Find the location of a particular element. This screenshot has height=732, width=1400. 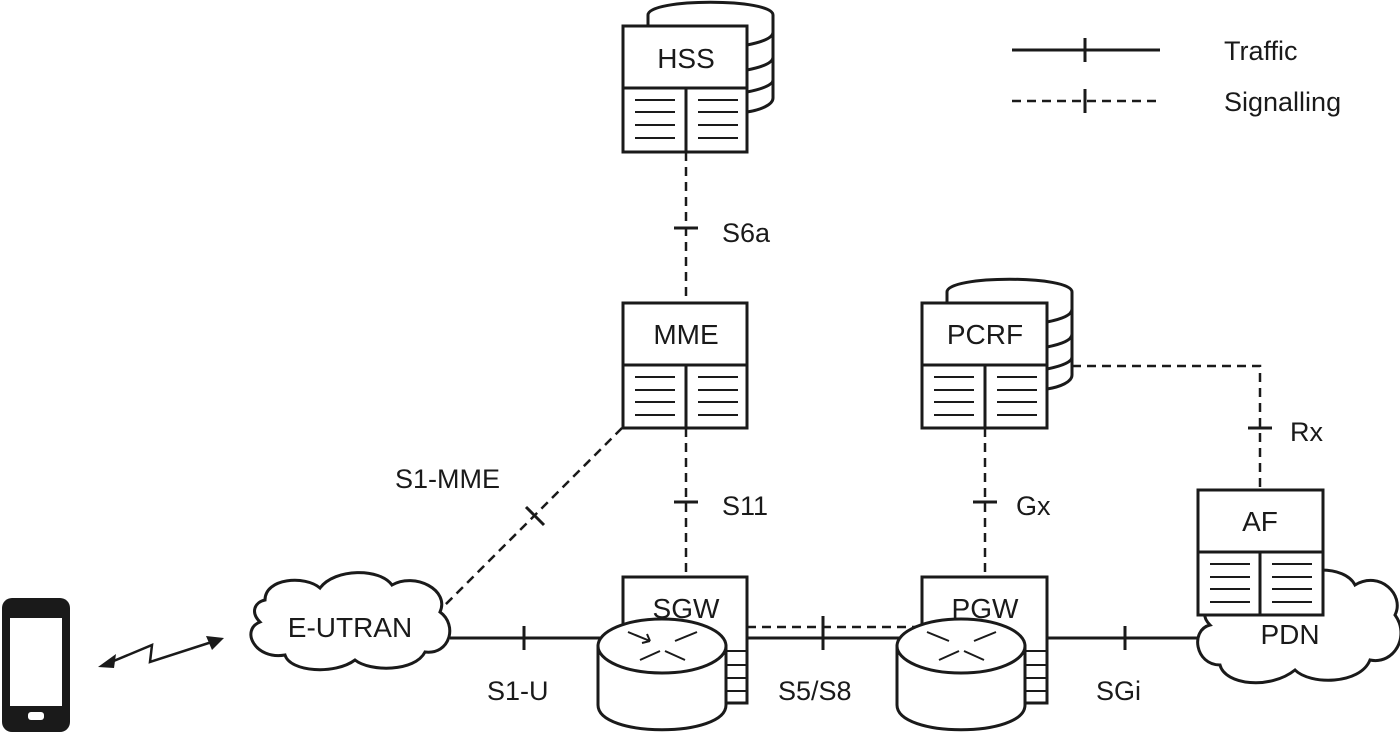

pdn-label: PDN is located at coordinates (1289, 634).